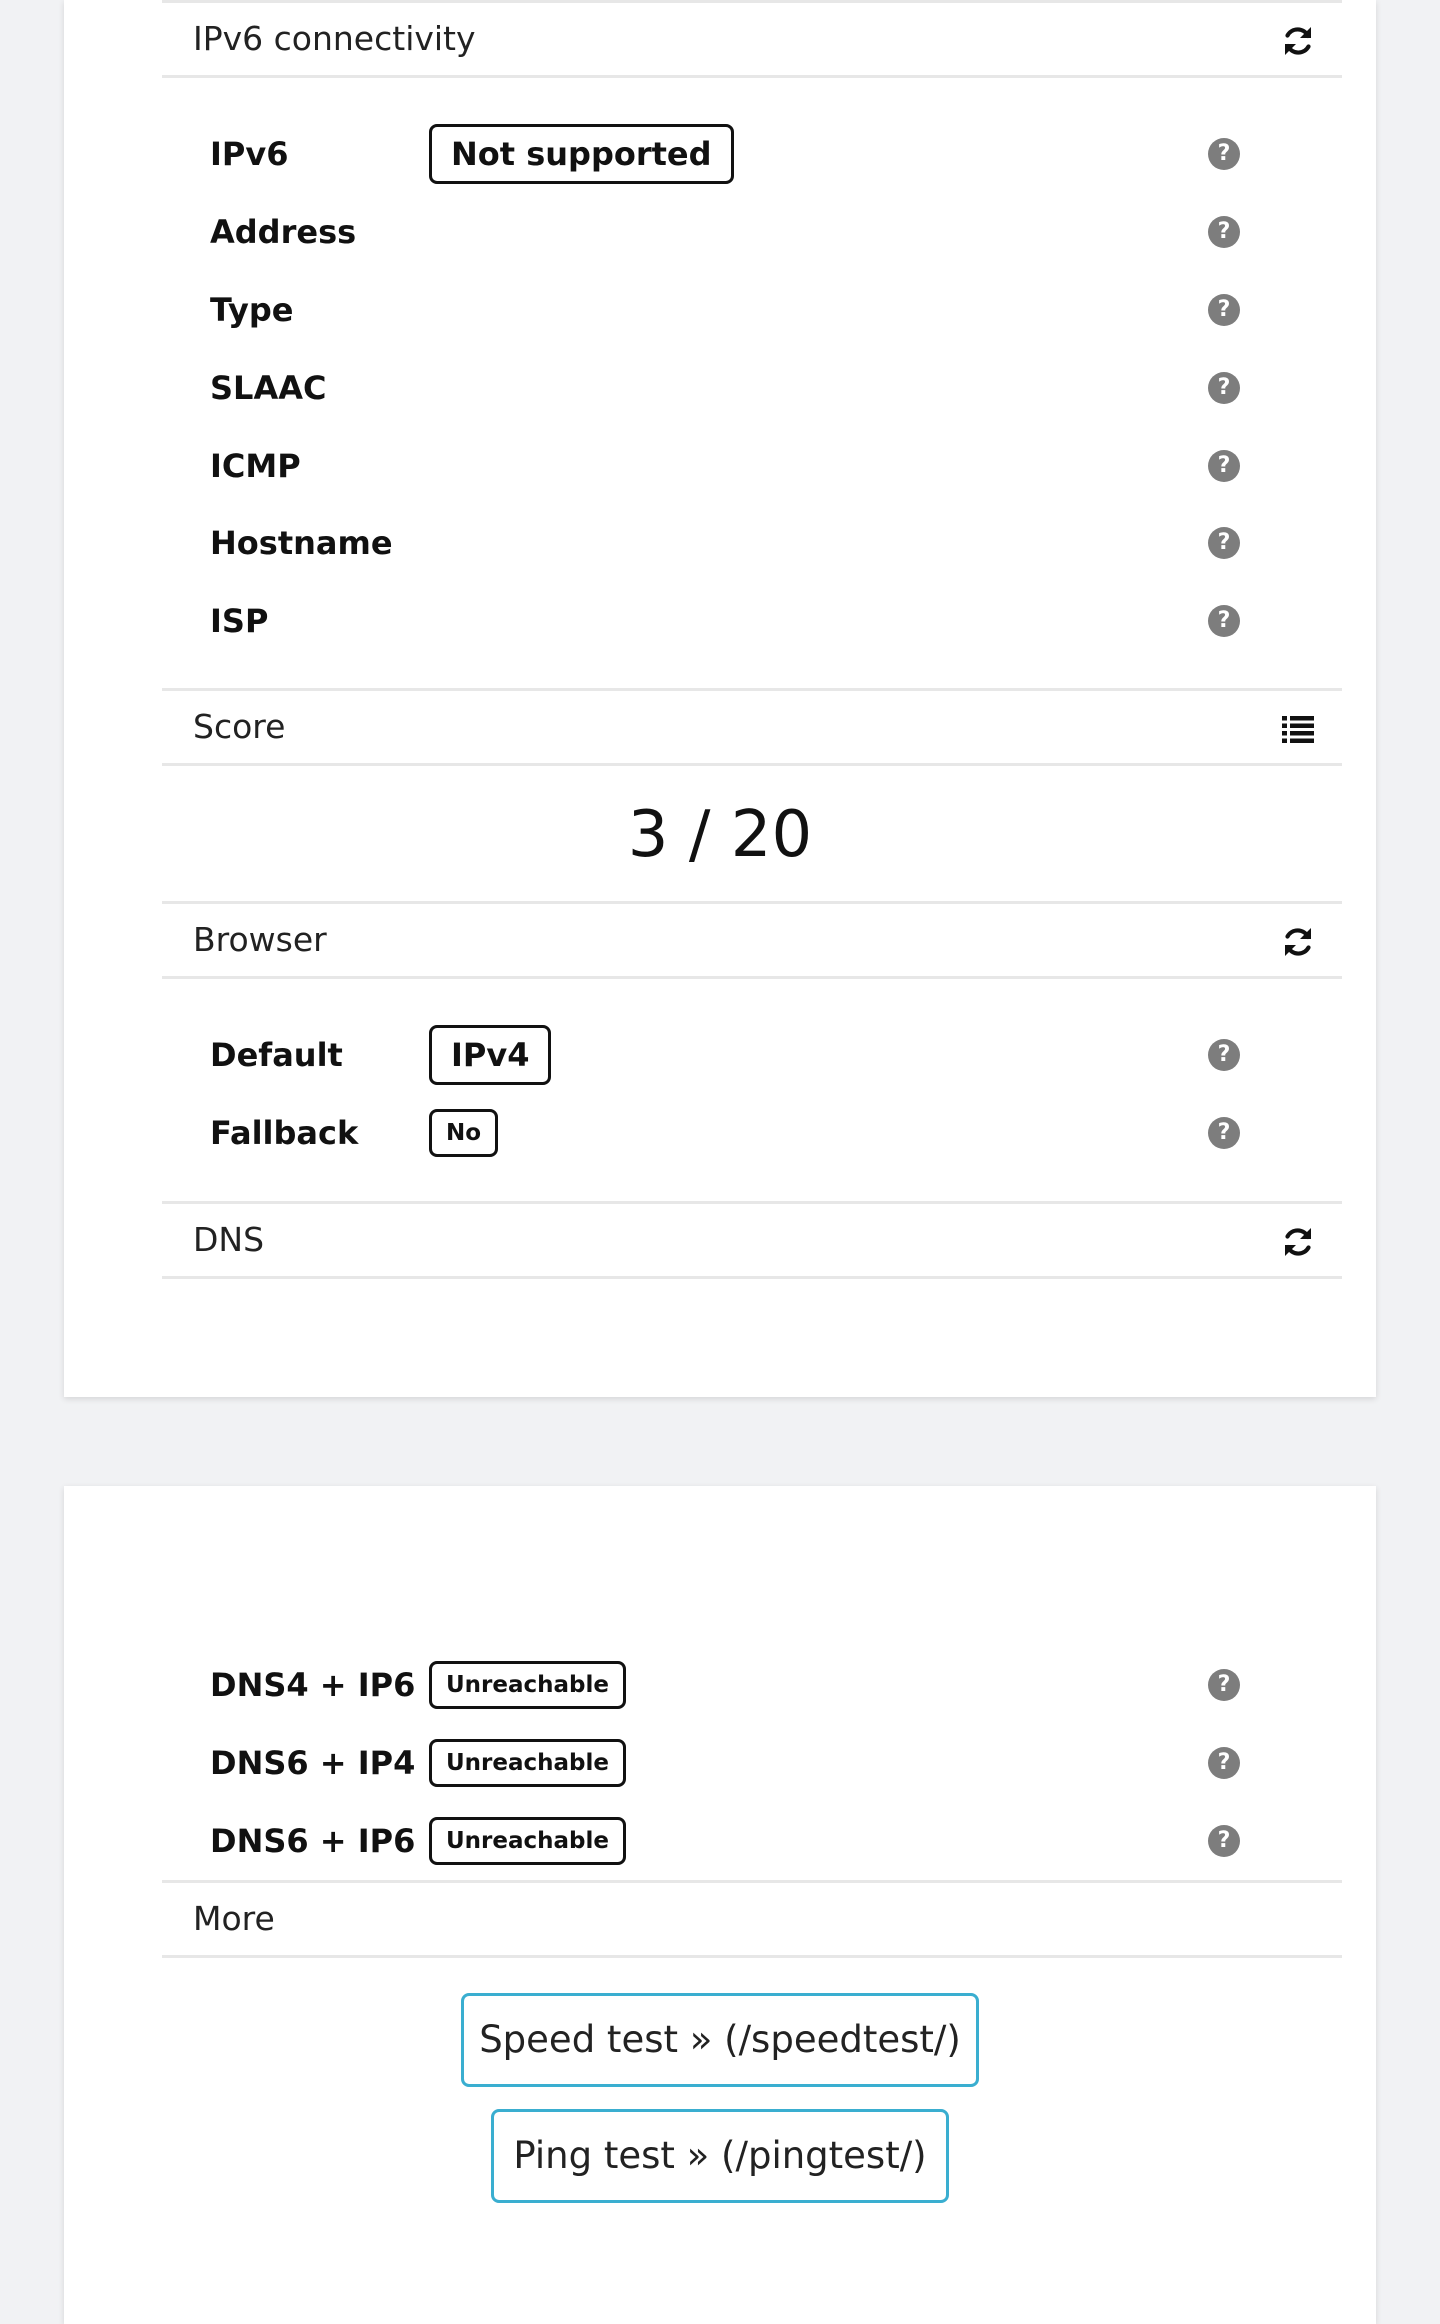  What do you see at coordinates (301, 543) in the screenshot?
I see `row-label: Hostname` at bounding box center [301, 543].